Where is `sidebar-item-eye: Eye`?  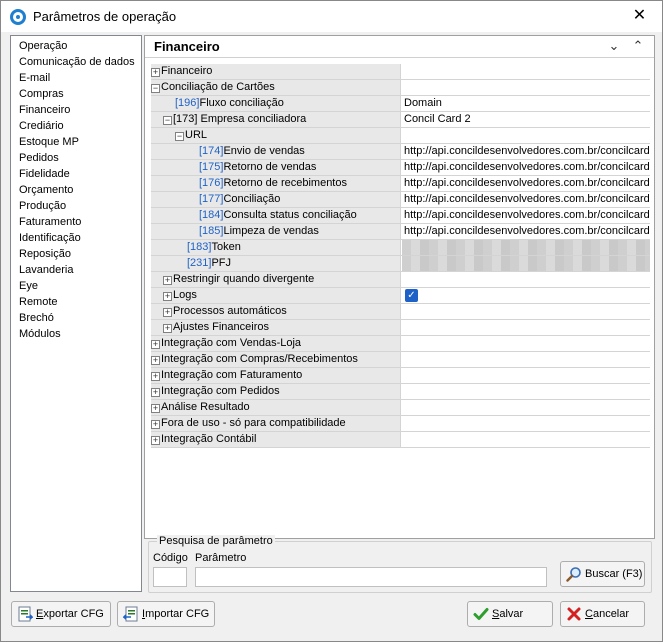
sidebar-item-eye: Eye is located at coordinates (76, 286).